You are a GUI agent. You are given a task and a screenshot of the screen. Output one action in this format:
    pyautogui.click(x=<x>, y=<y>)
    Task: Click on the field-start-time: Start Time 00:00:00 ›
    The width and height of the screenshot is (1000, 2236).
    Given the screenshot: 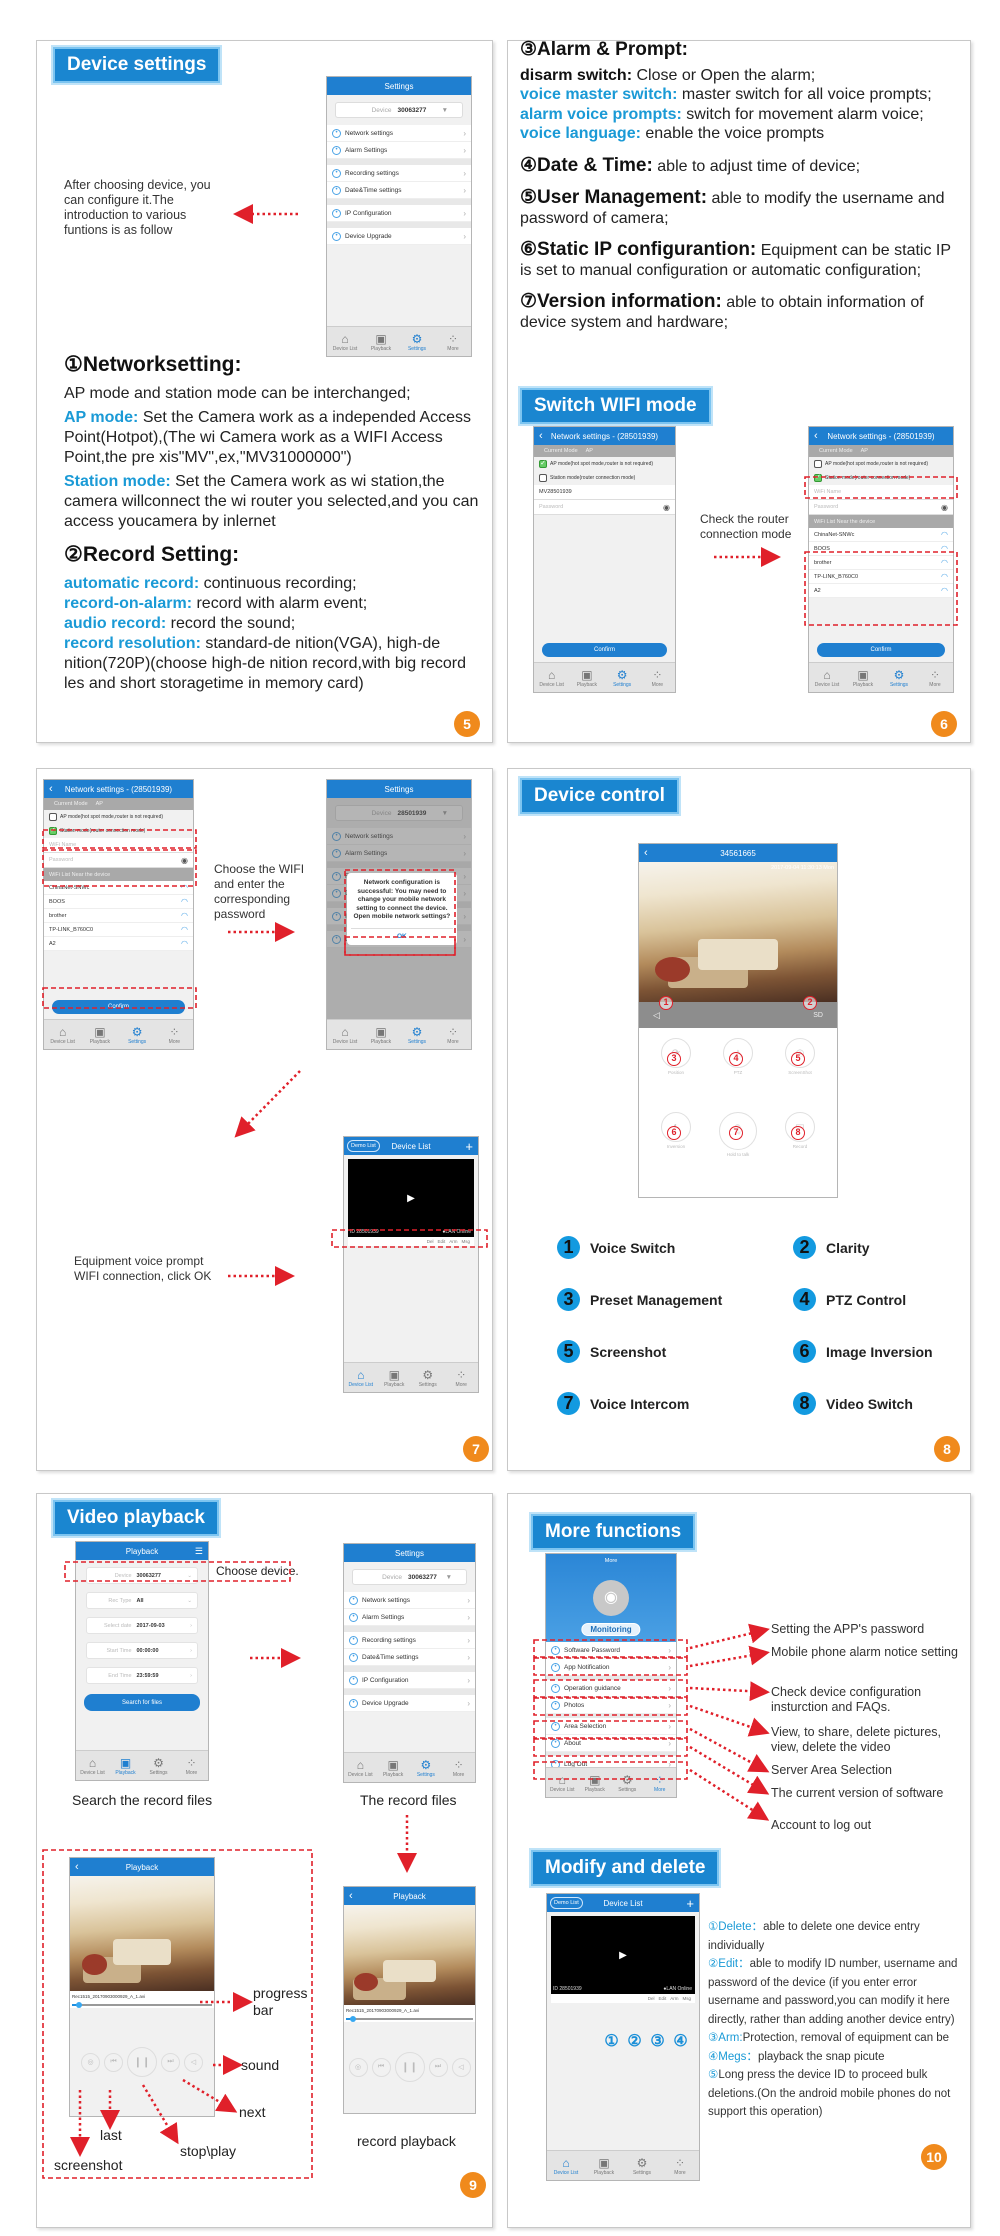 What is the action you would take?
    pyautogui.click(x=142, y=1650)
    